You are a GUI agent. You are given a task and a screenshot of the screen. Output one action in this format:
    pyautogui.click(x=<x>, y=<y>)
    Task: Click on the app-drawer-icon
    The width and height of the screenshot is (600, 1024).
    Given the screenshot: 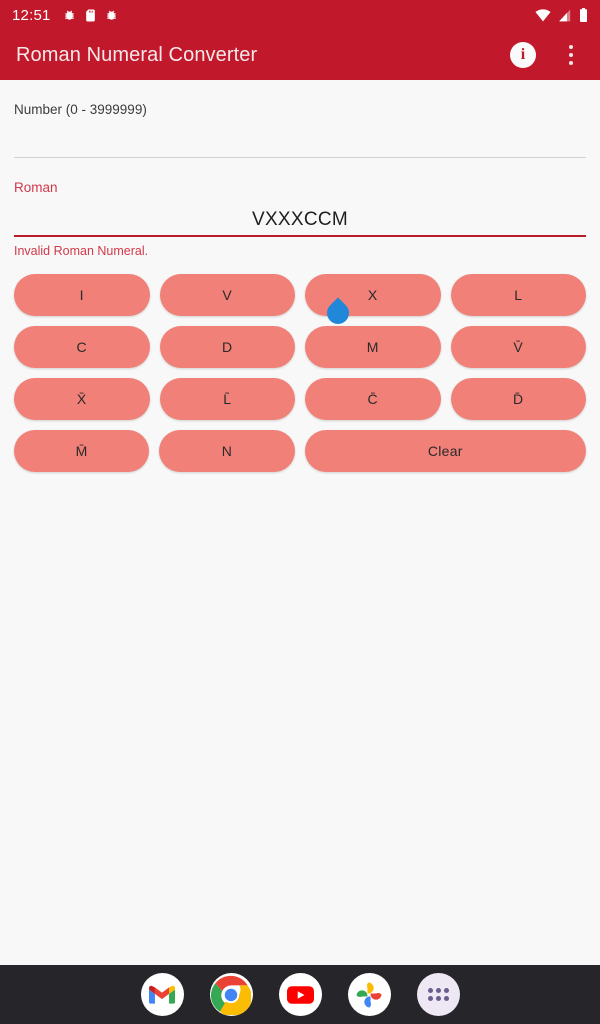 What is the action you would take?
    pyautogui.click(x=438, y=994)
    